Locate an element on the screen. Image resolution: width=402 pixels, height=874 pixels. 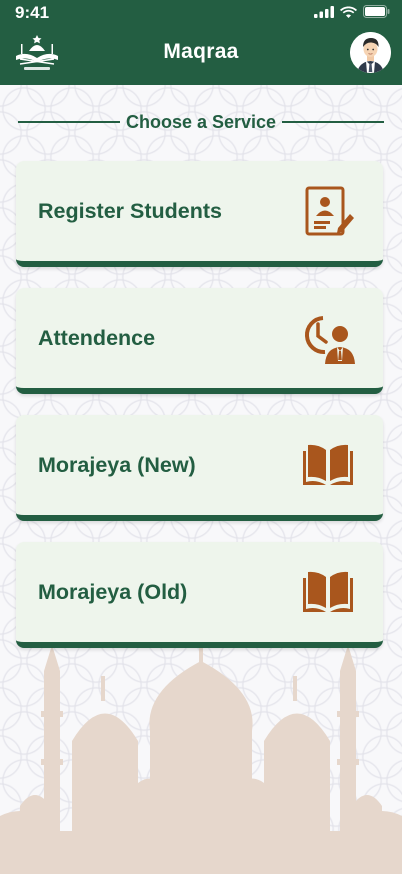
wifi-icon is located at coordinates (348, 12).